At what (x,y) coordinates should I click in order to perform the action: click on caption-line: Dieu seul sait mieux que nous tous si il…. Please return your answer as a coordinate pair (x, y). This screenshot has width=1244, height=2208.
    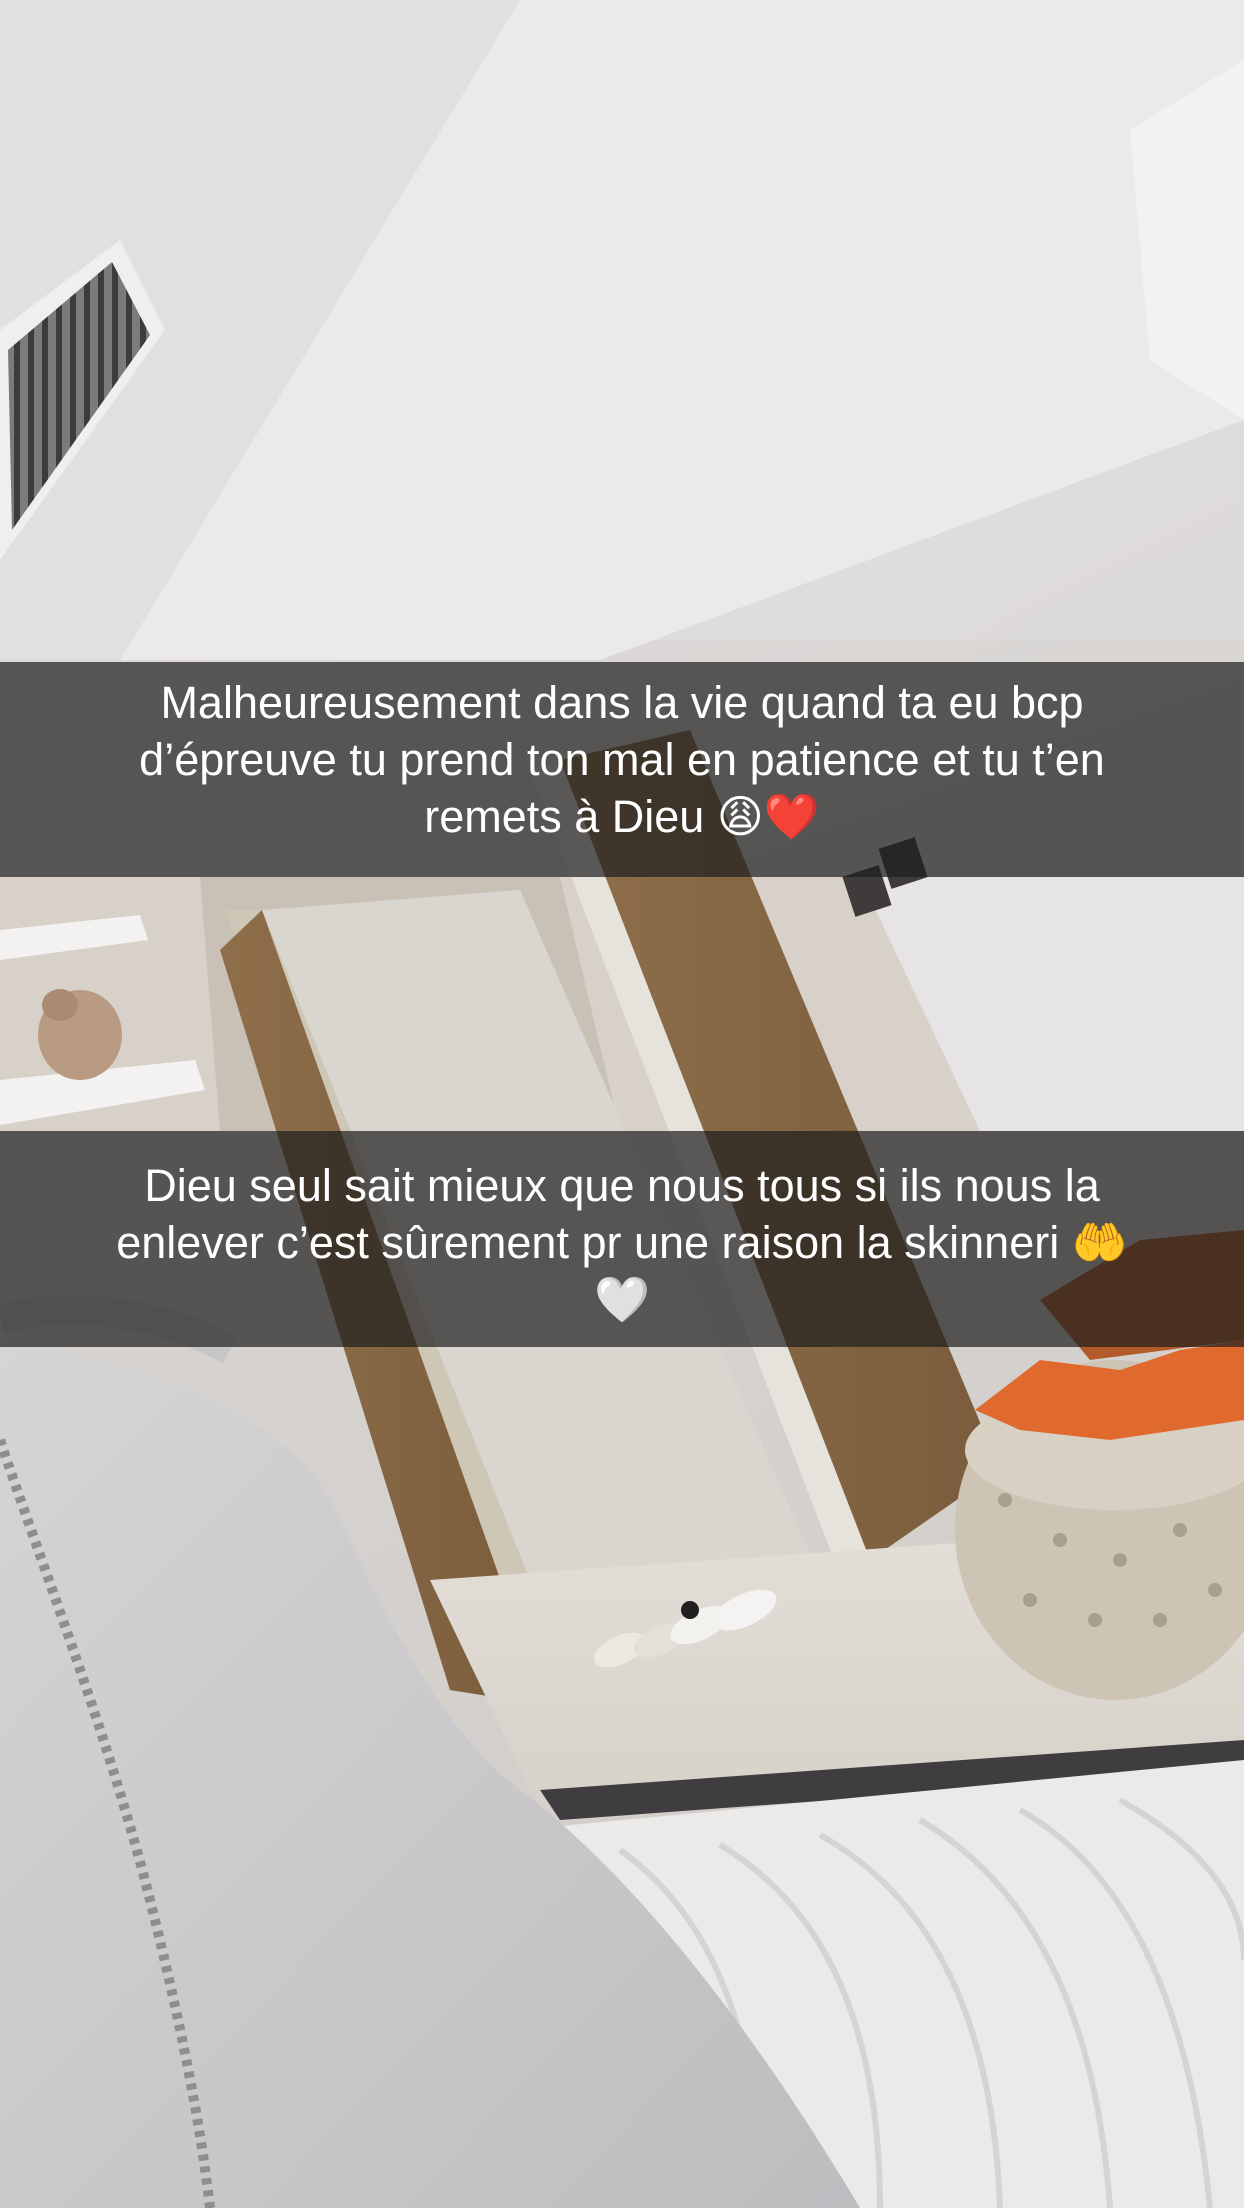
    Looking at the image, I should click on (622, 1185).